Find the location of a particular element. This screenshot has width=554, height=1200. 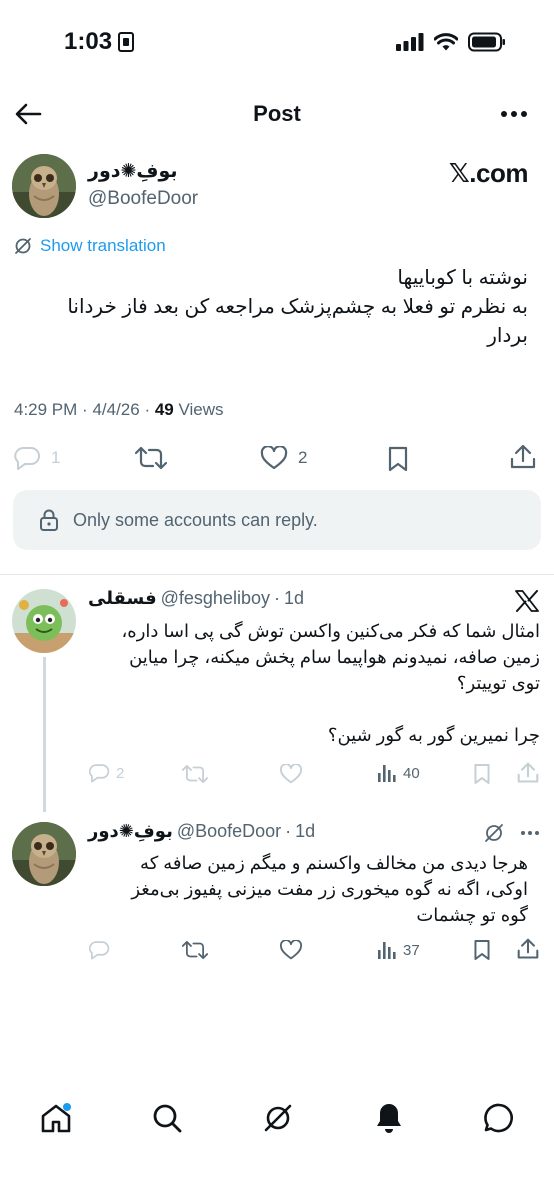

avatar is located at coordinates (44, 186).